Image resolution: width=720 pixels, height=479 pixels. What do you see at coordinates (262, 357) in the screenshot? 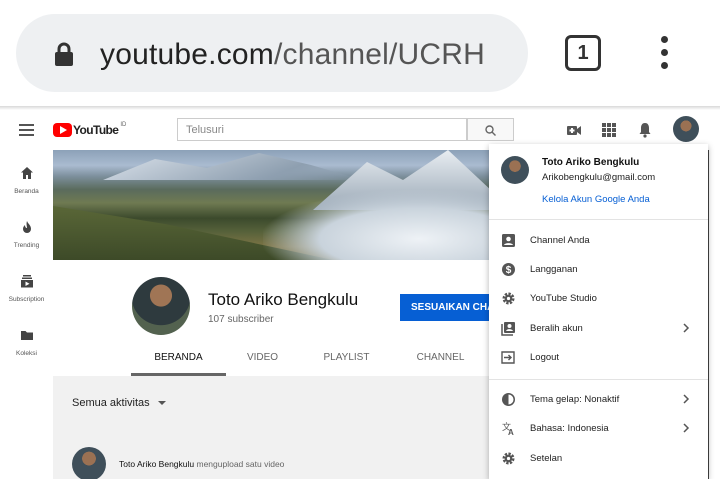
I see `tab-video: VIDEO` at bounding box center [262, 357].